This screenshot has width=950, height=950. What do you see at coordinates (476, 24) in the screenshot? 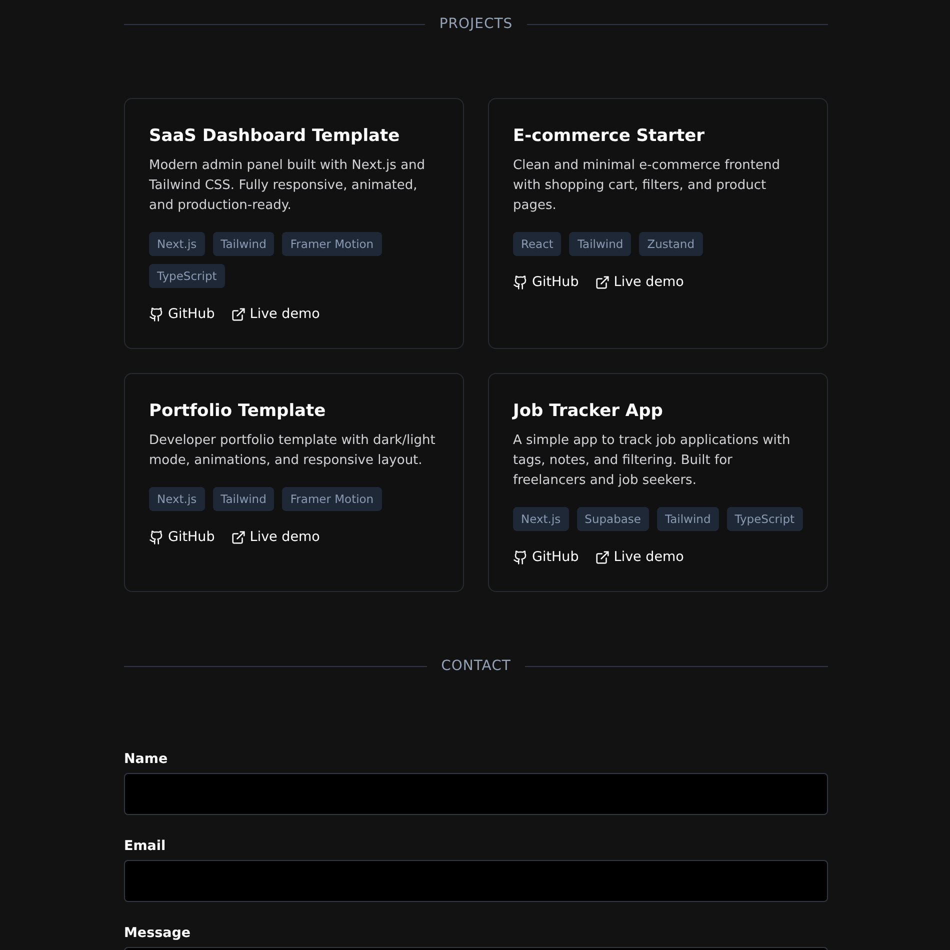
I see `section-heading: PROJECTS` at bounding box center [476, 24].